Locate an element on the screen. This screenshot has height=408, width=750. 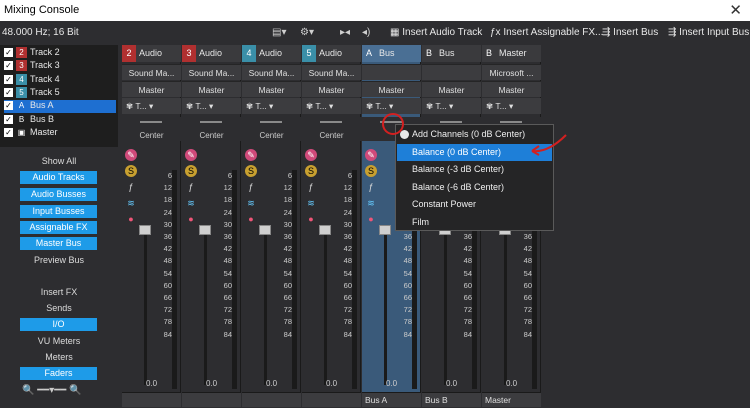
pan-mode-menu-item: Film is located at coordinates (474, 222).